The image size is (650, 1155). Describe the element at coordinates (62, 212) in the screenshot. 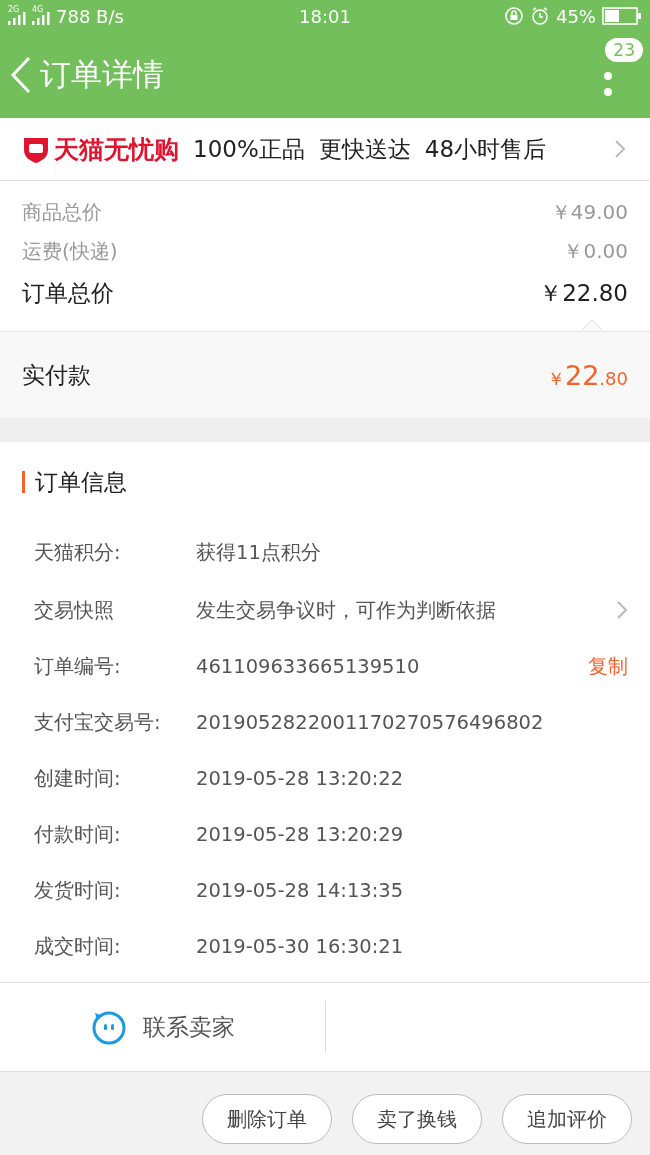

I see `price-label: 商品总价` at that location.